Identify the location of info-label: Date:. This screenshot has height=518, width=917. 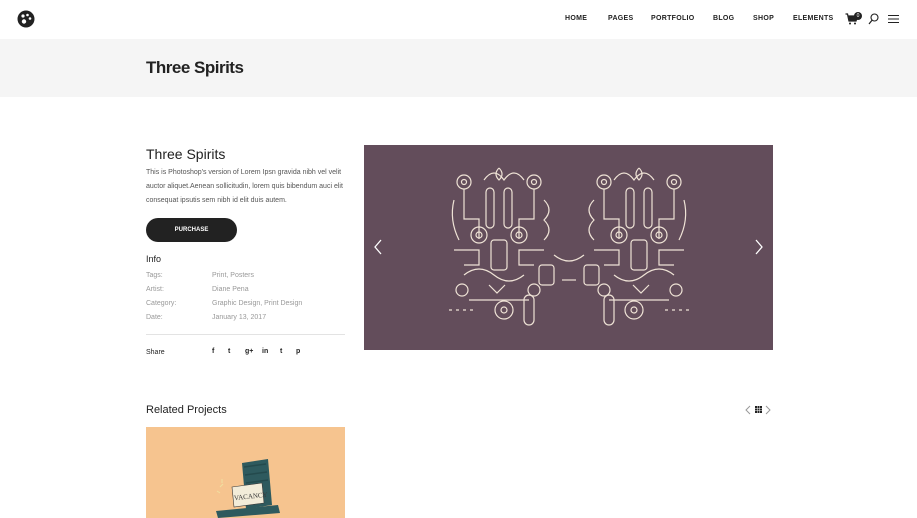
(154, 317).